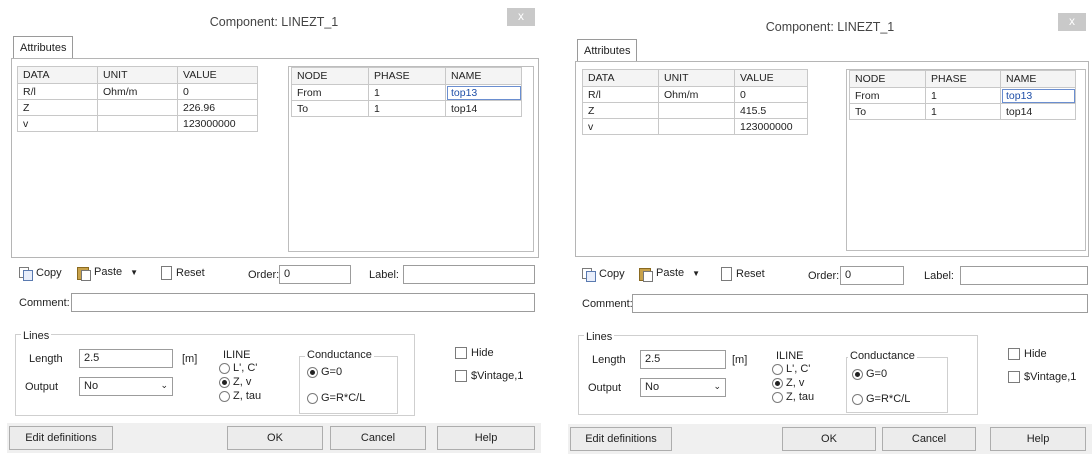 The image size is (1092, 455). I want to click on table-cell: Z, so click(57, 107).